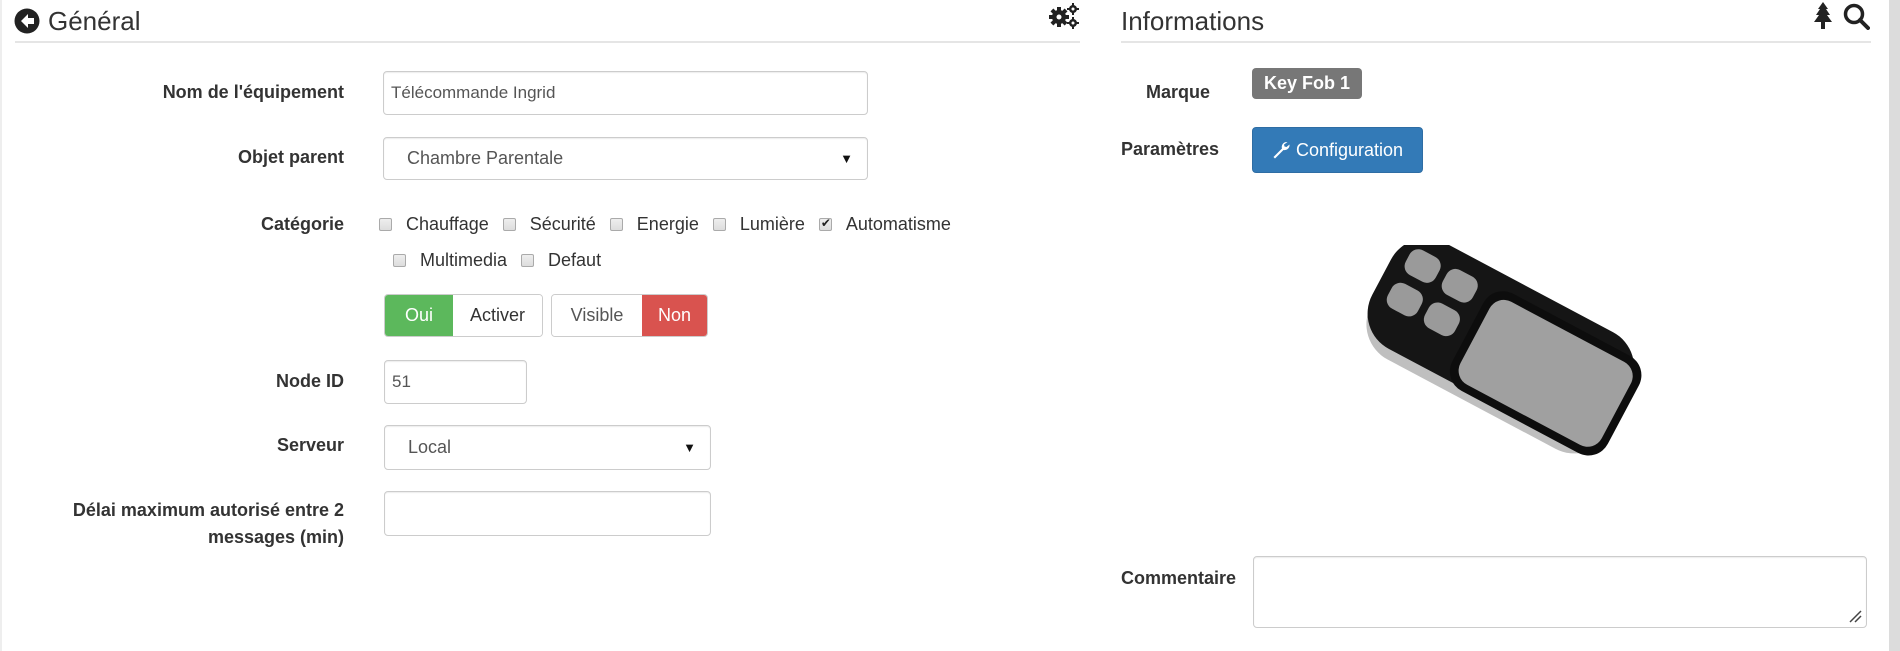 The image size is (1900, 651). Describe the element at coordinates (562, 224) in the screenshot. I see `category-label-text: Sécurité` at that location.